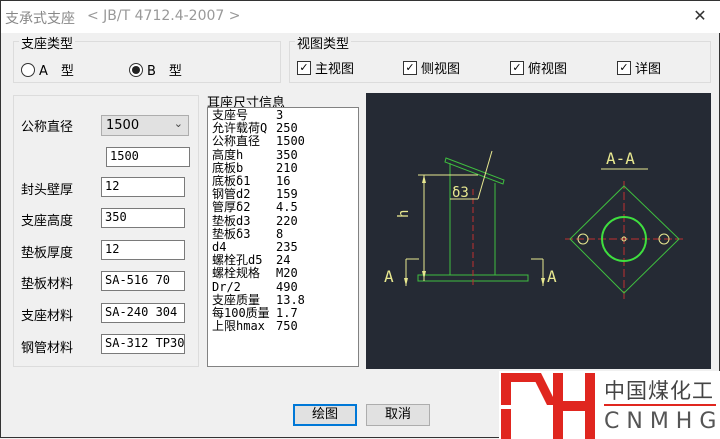 This screenshot has height=439, width=720. What do you see at coordinates (287, 326) in the screenshot?
I see `info-value: 750` at bounding box center [287, 326].